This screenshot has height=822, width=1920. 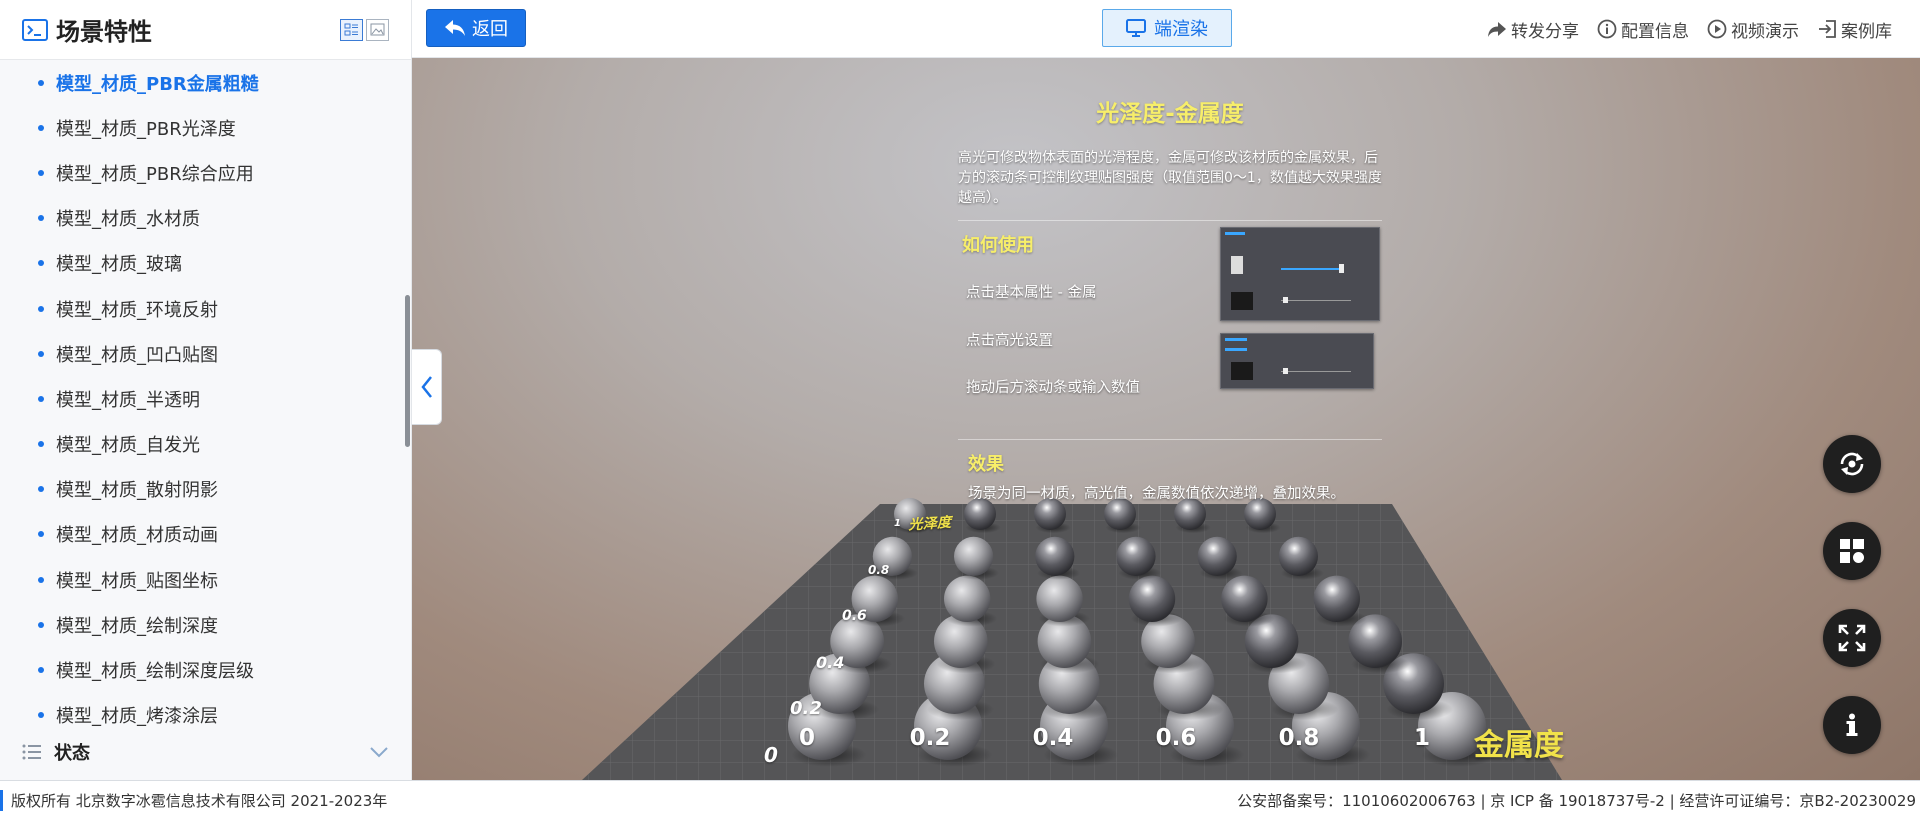 I want to click on top-bar: 返回 端渲染 转发分享 配置信息 视频演示 案例库, so click(x=1166, y=29).